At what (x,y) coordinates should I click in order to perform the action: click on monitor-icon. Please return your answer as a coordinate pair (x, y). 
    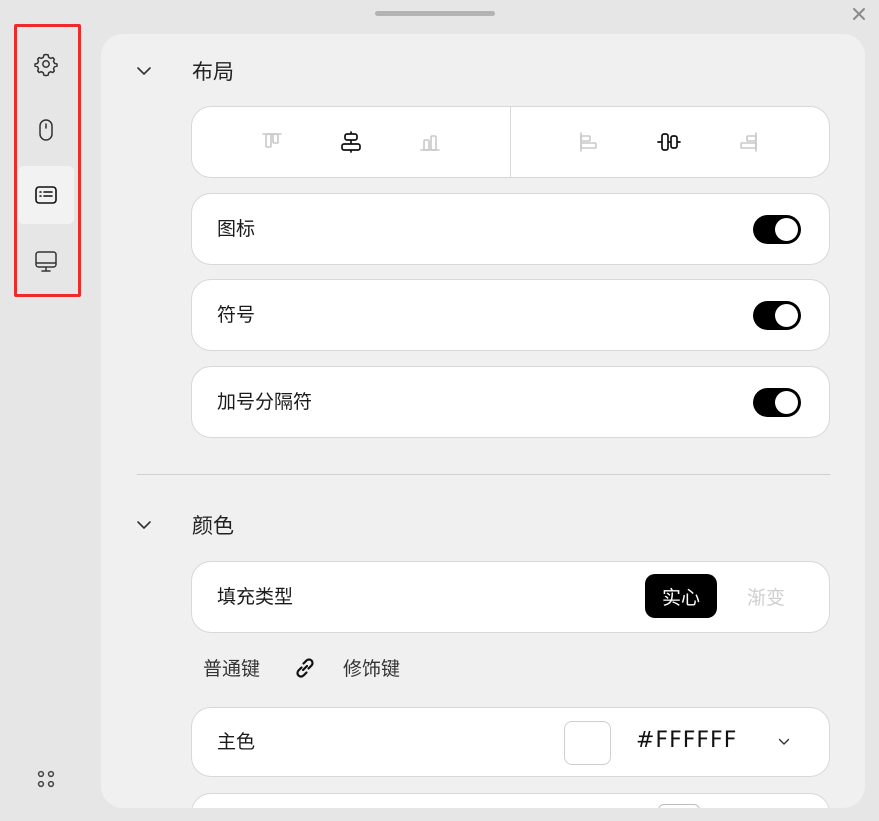
    Looking at the image, I should click on (46, 261).